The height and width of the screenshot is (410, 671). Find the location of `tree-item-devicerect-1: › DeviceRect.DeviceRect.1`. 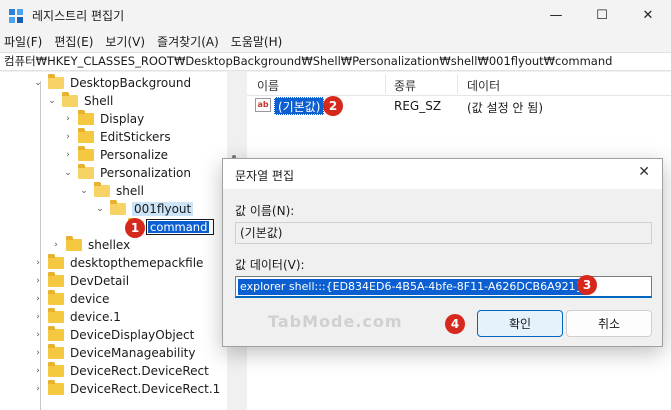

tree-item-devicerect-1: › DeviceRect.DeviceRect.1 is located at coordinates (126, 389).